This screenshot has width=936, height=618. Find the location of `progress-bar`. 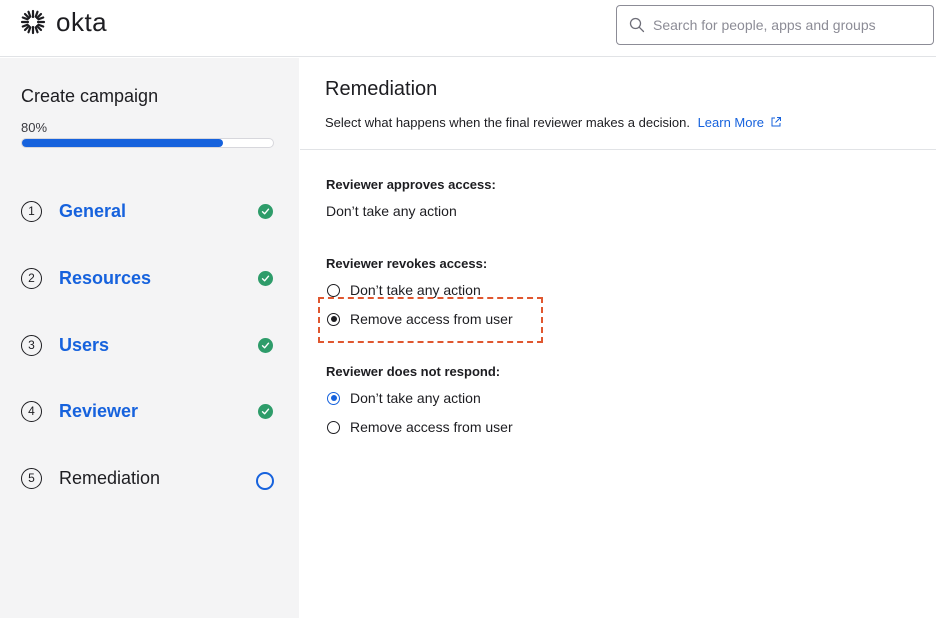

progress-bar is located at coordinates (147, 143).